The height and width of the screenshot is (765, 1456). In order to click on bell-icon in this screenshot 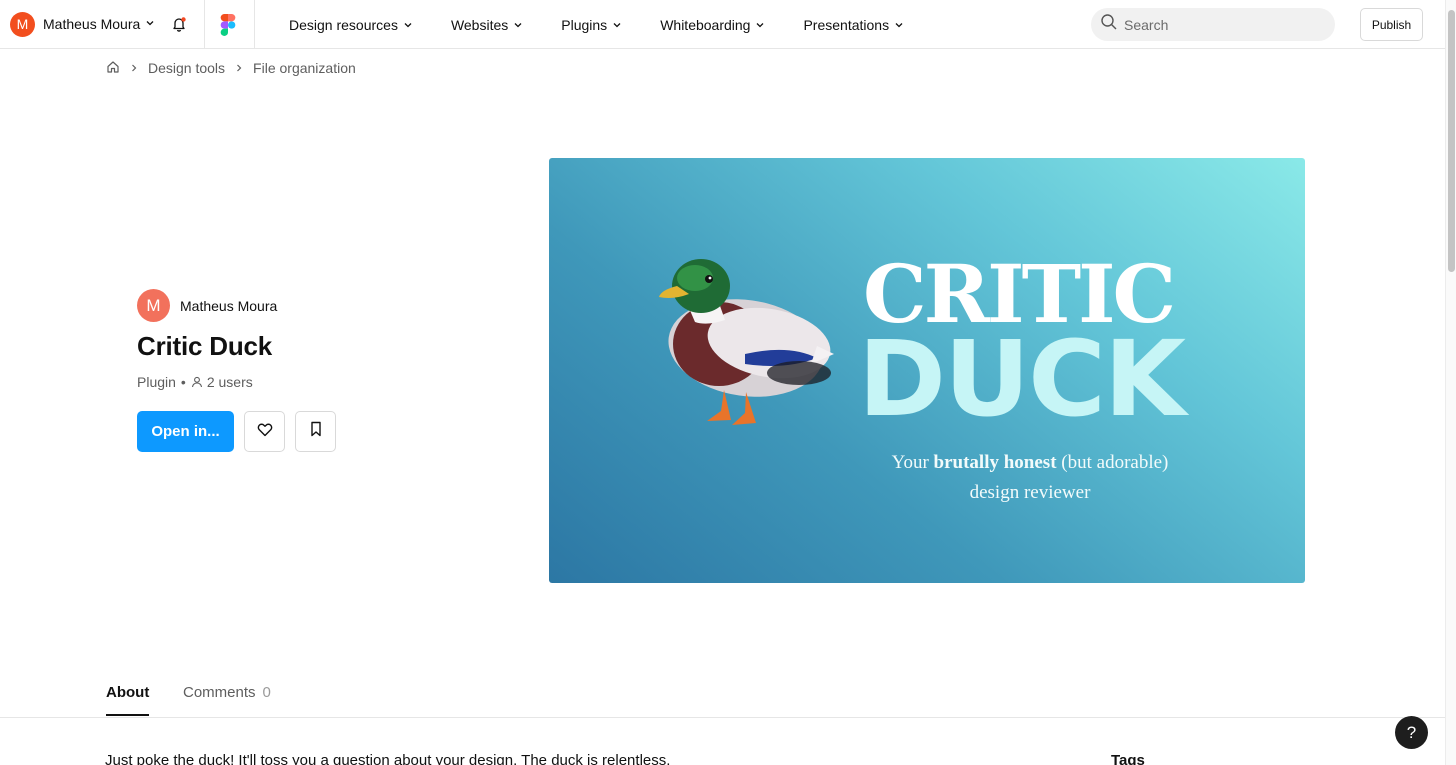, I will do `click(179, 24)`.